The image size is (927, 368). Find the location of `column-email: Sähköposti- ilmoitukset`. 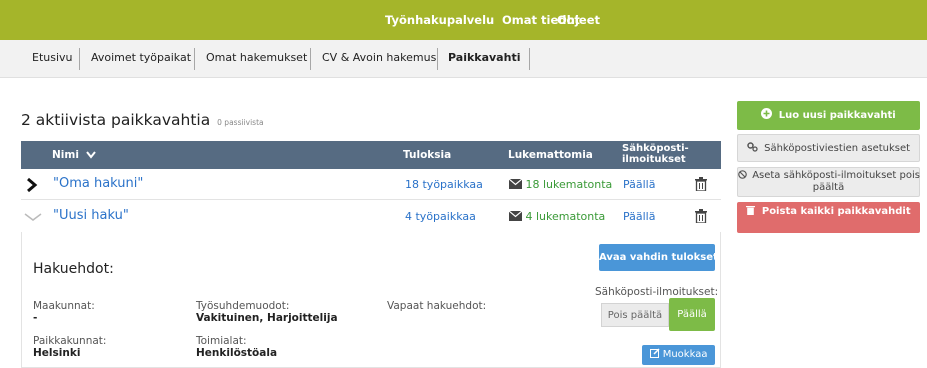

column-email: Sähköposti- ilmoitukset is located at coordinates (655, 154).